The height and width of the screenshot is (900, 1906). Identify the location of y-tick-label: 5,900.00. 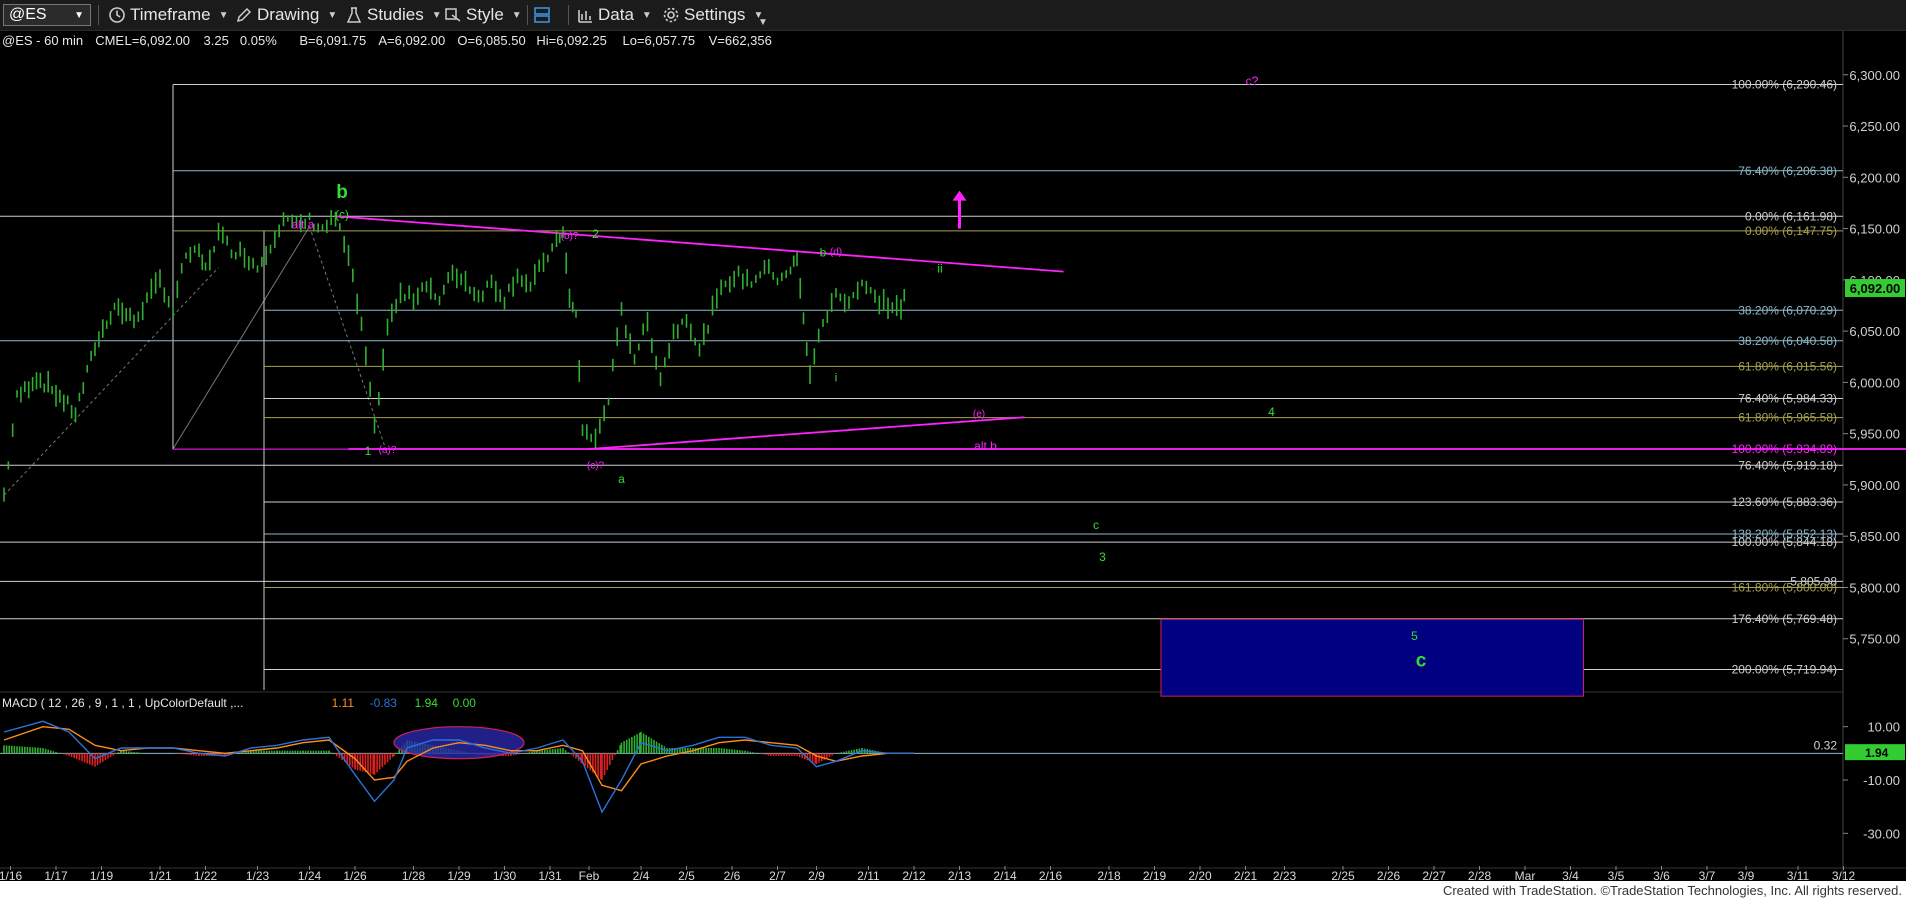
(1874, 485).